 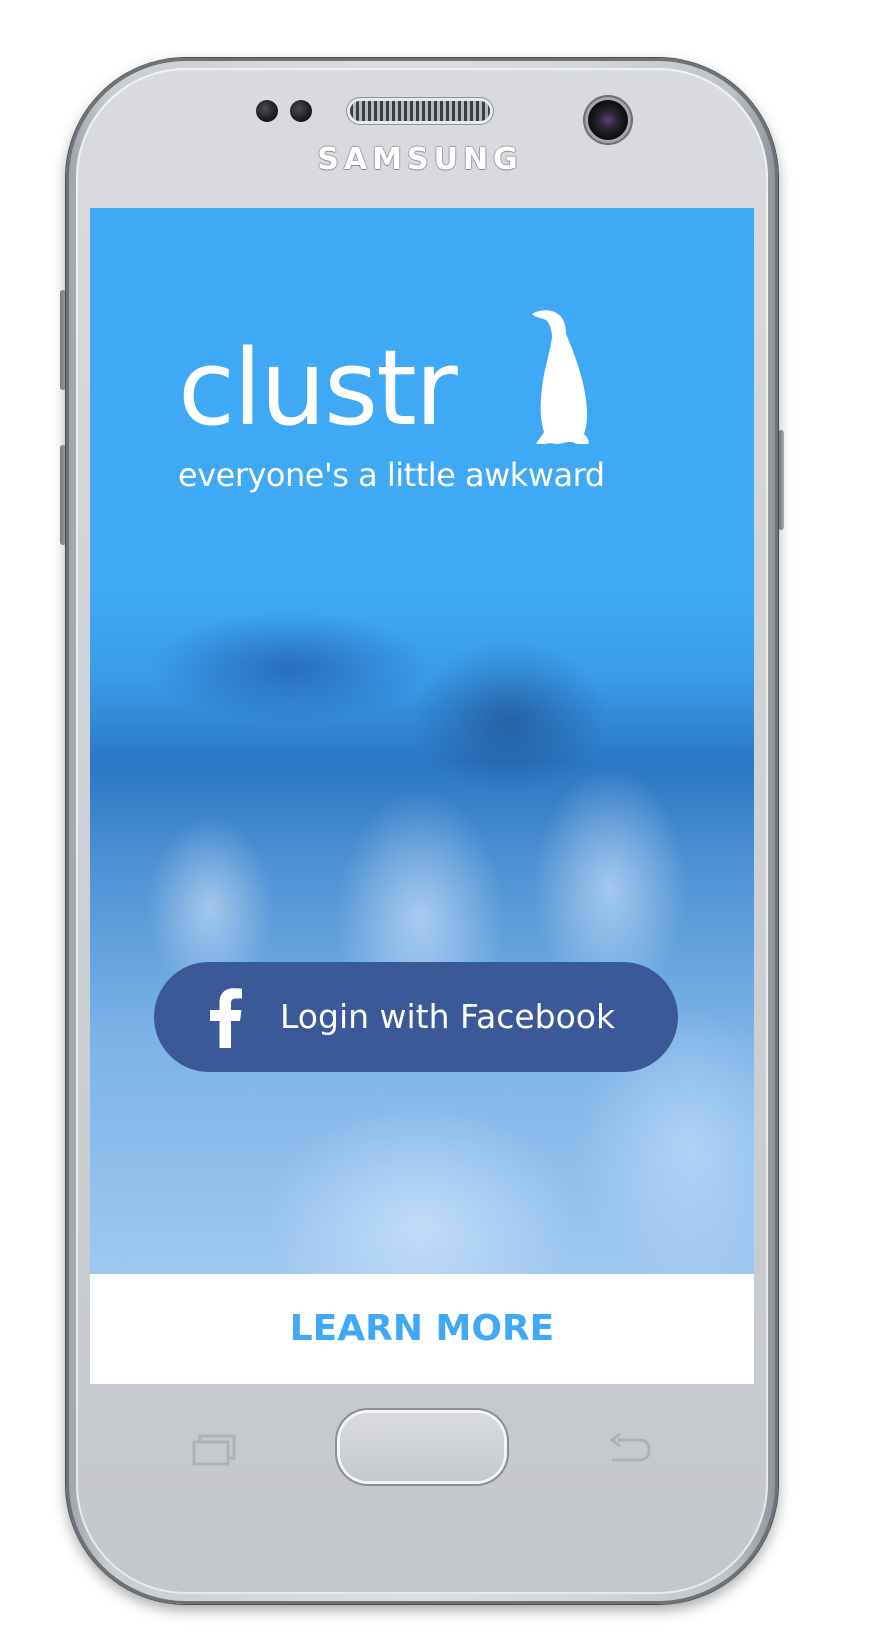 I want to click on light-sensor, so click(x=301, y=111).